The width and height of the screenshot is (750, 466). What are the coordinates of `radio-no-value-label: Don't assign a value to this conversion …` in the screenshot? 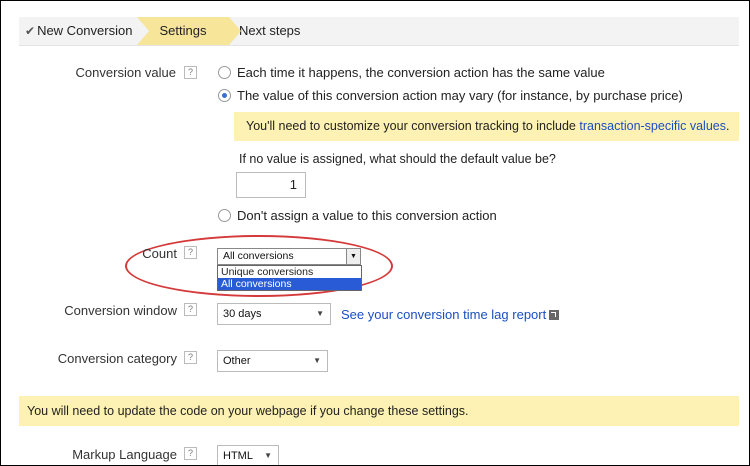 It's located at (367, 215).